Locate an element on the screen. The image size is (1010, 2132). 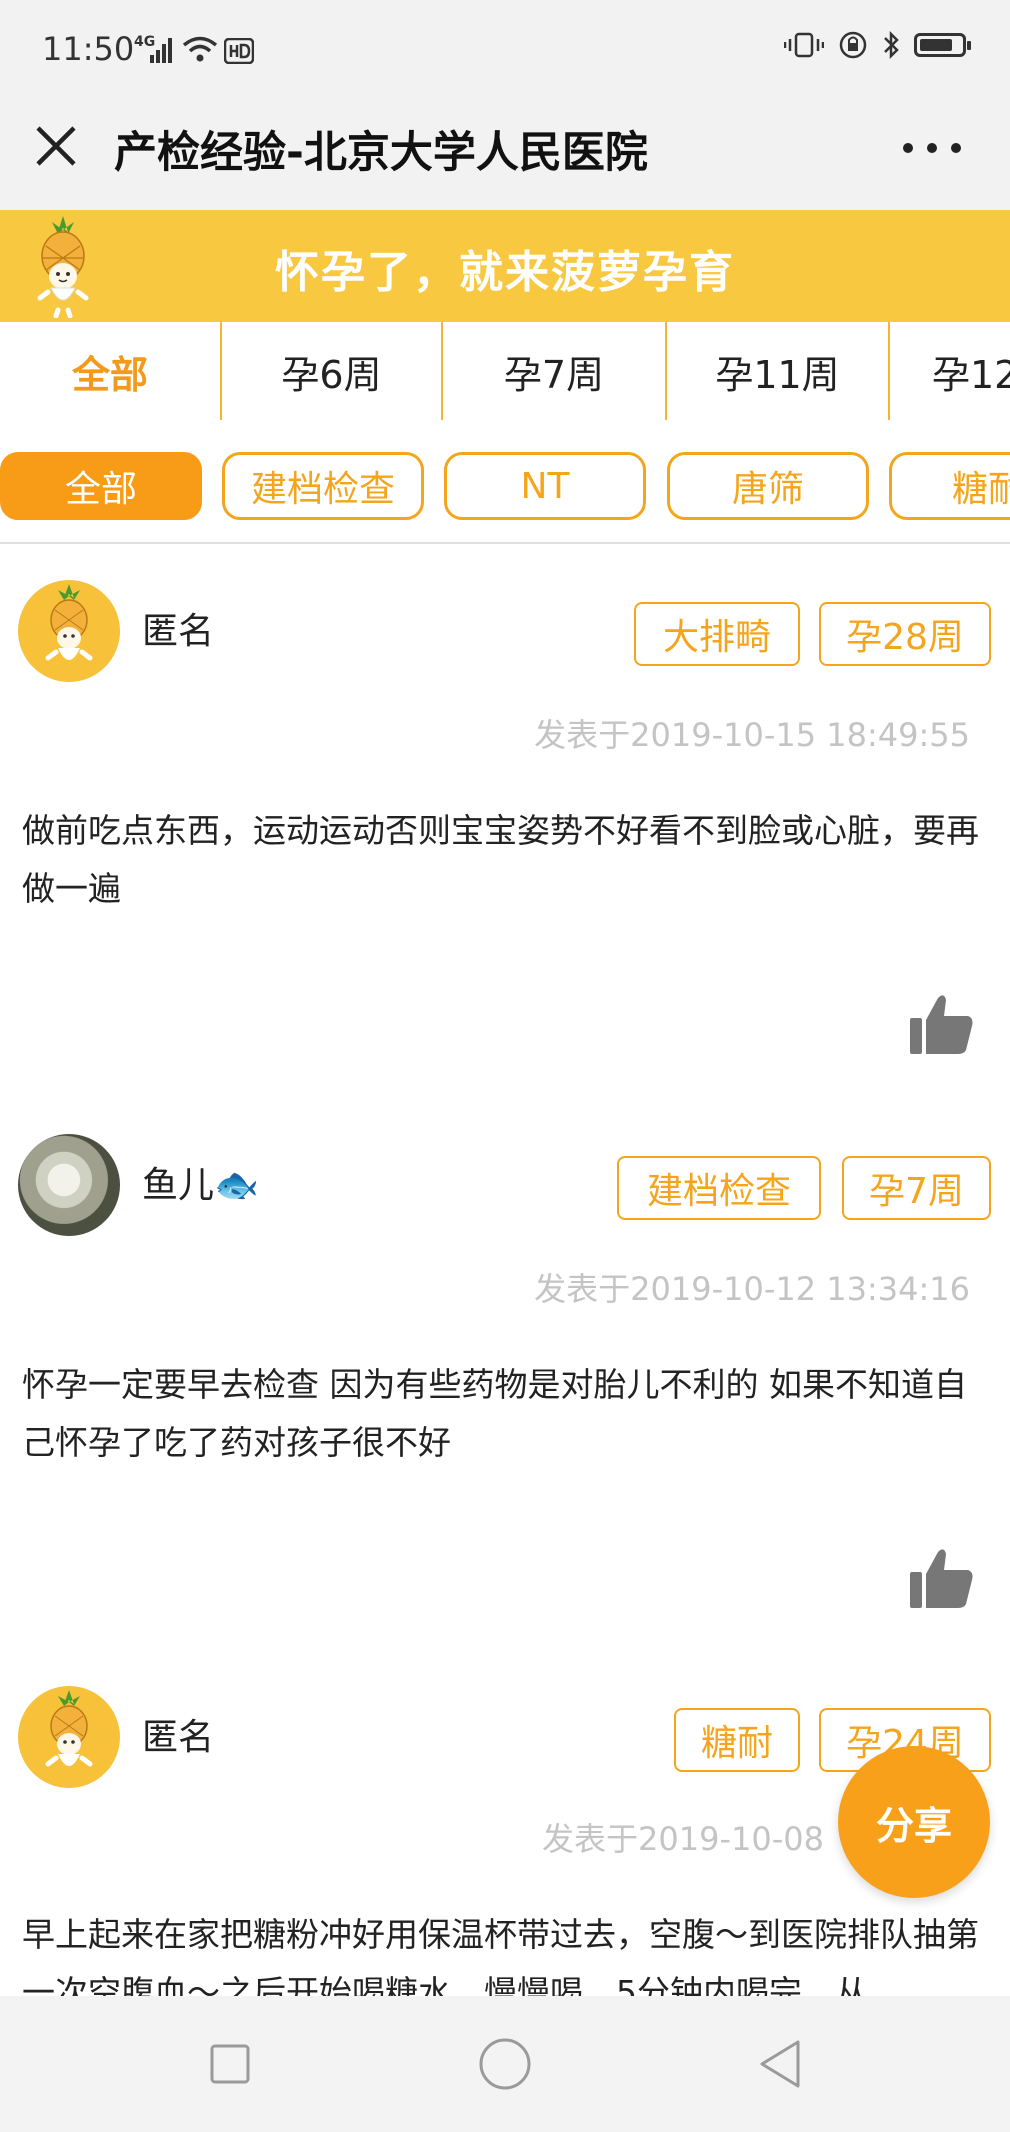
post-timestamp: 发表于2019-10-15 18:49:55 is located at coordinates (752, 735).